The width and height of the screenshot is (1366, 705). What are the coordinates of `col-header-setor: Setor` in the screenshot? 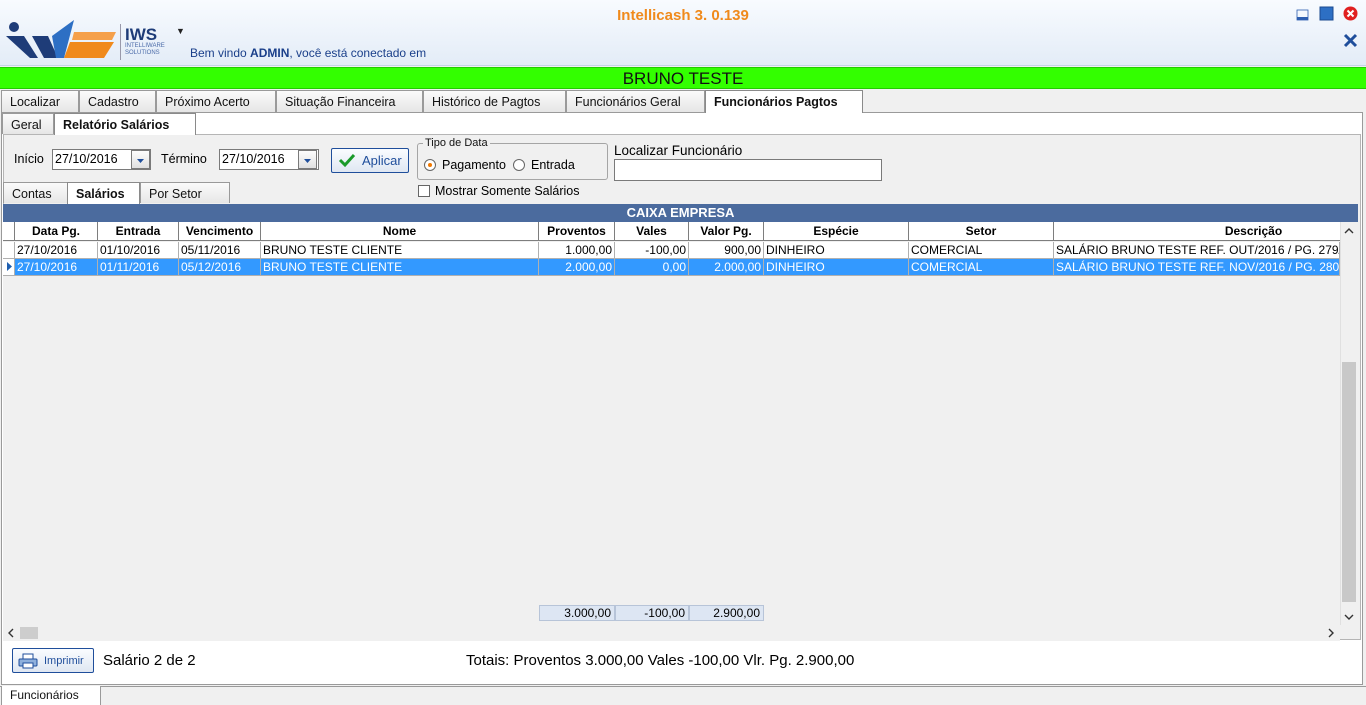 It's located at (981, 231).